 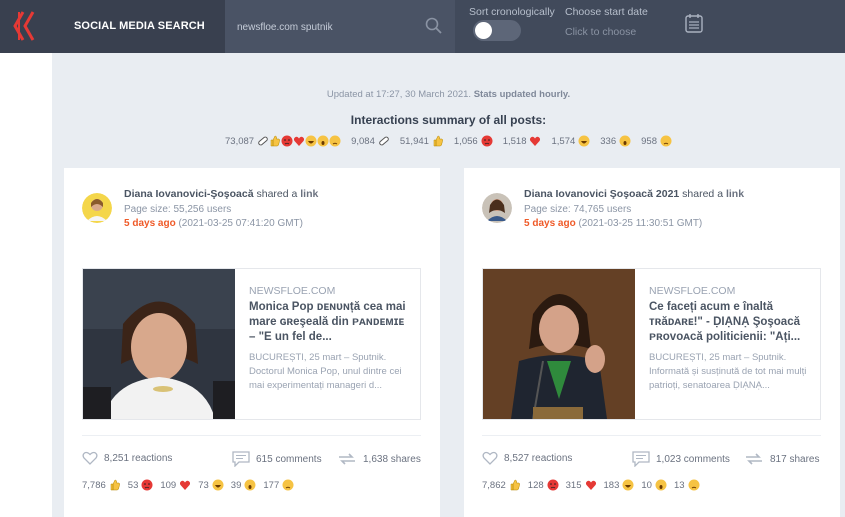 What do you see at coordinates (600, 32) in the screenshot?
I see `start-date-input: Click to choose` at bounding box center [600, 32].